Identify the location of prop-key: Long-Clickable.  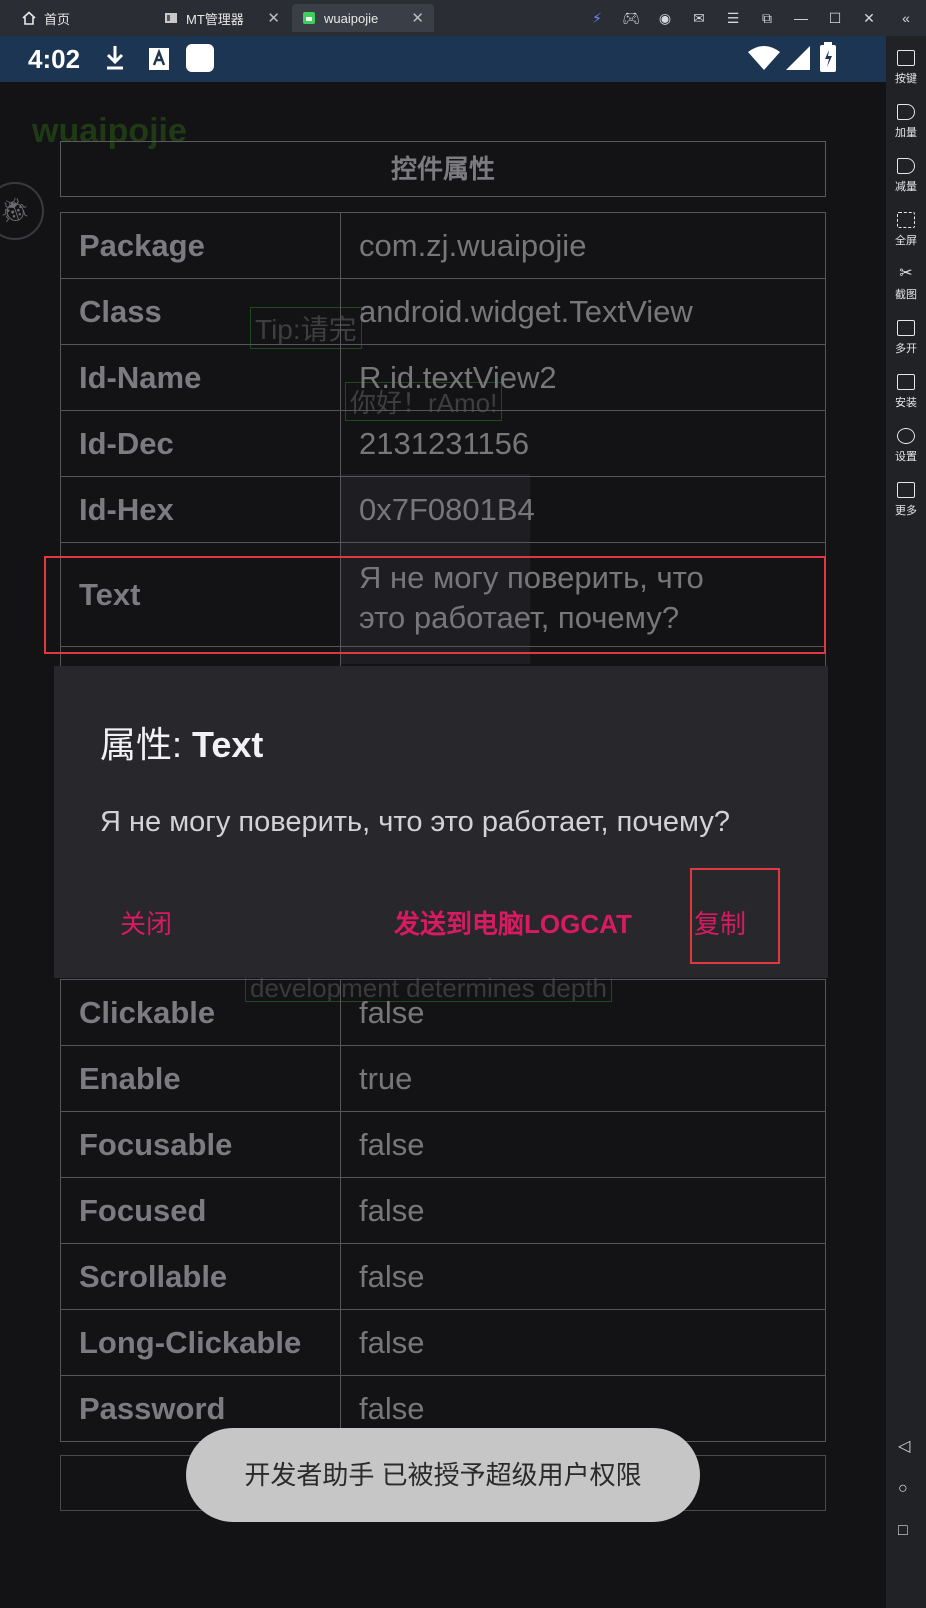
(200, 1342).